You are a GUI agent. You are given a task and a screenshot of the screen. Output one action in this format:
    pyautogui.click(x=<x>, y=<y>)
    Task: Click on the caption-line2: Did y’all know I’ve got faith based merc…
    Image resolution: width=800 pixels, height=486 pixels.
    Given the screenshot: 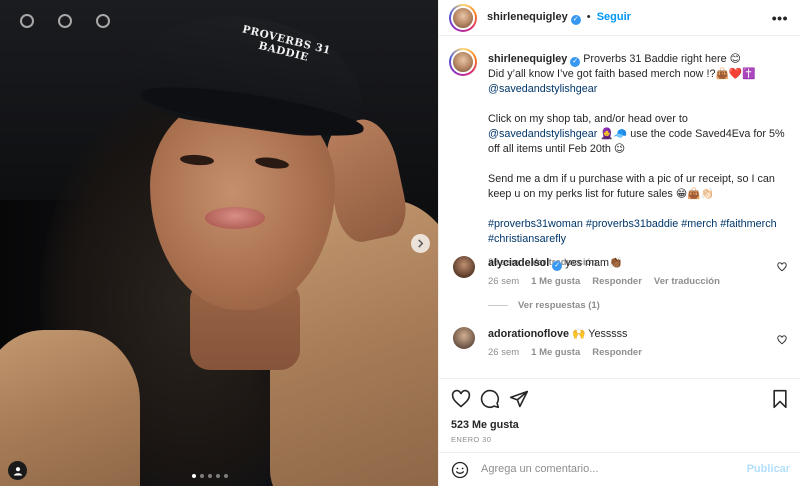 What is the action you would take?
    pyautogui.click(x=622, y=74)
    